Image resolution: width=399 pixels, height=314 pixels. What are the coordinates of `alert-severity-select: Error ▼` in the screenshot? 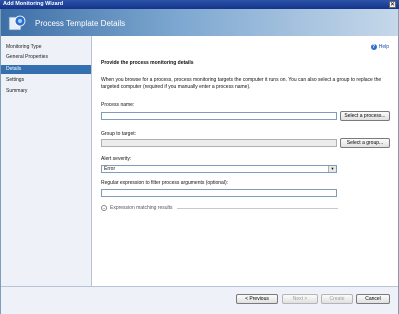 It's located at (219, 169).